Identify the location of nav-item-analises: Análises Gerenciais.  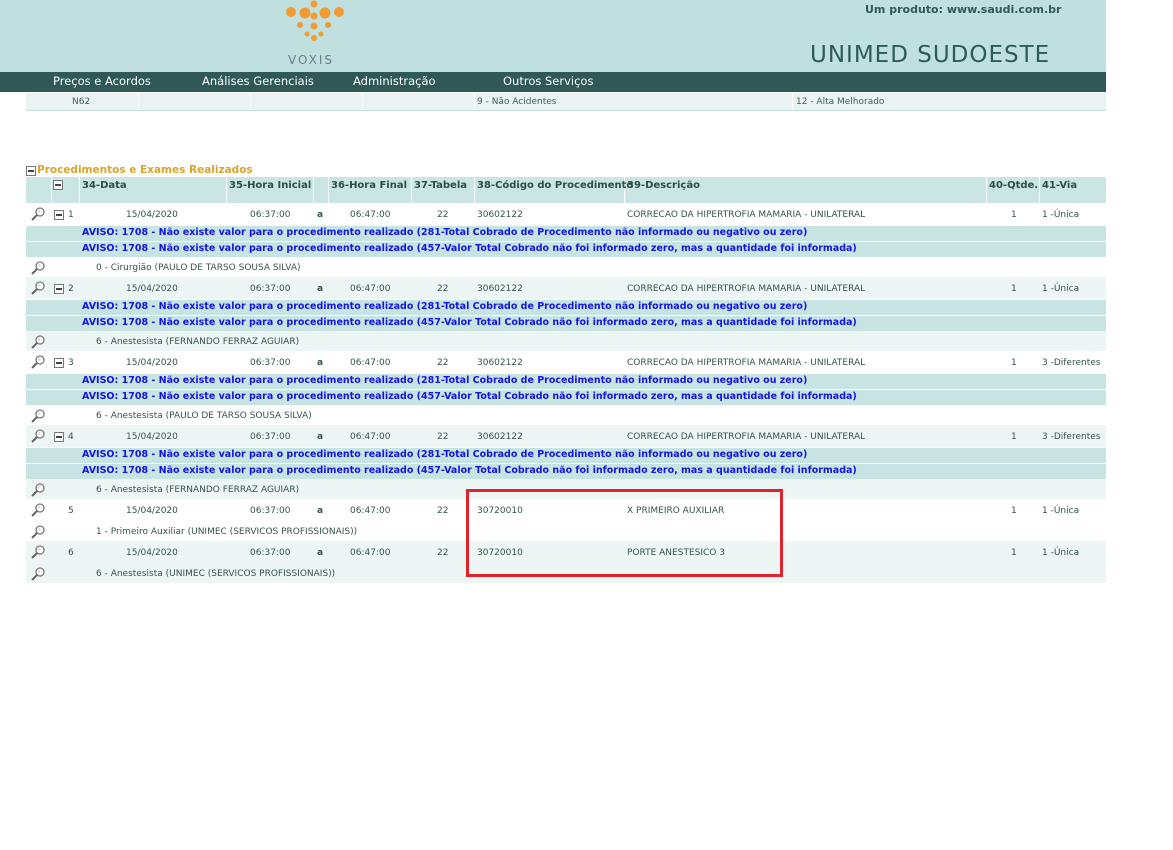
(258, 81).